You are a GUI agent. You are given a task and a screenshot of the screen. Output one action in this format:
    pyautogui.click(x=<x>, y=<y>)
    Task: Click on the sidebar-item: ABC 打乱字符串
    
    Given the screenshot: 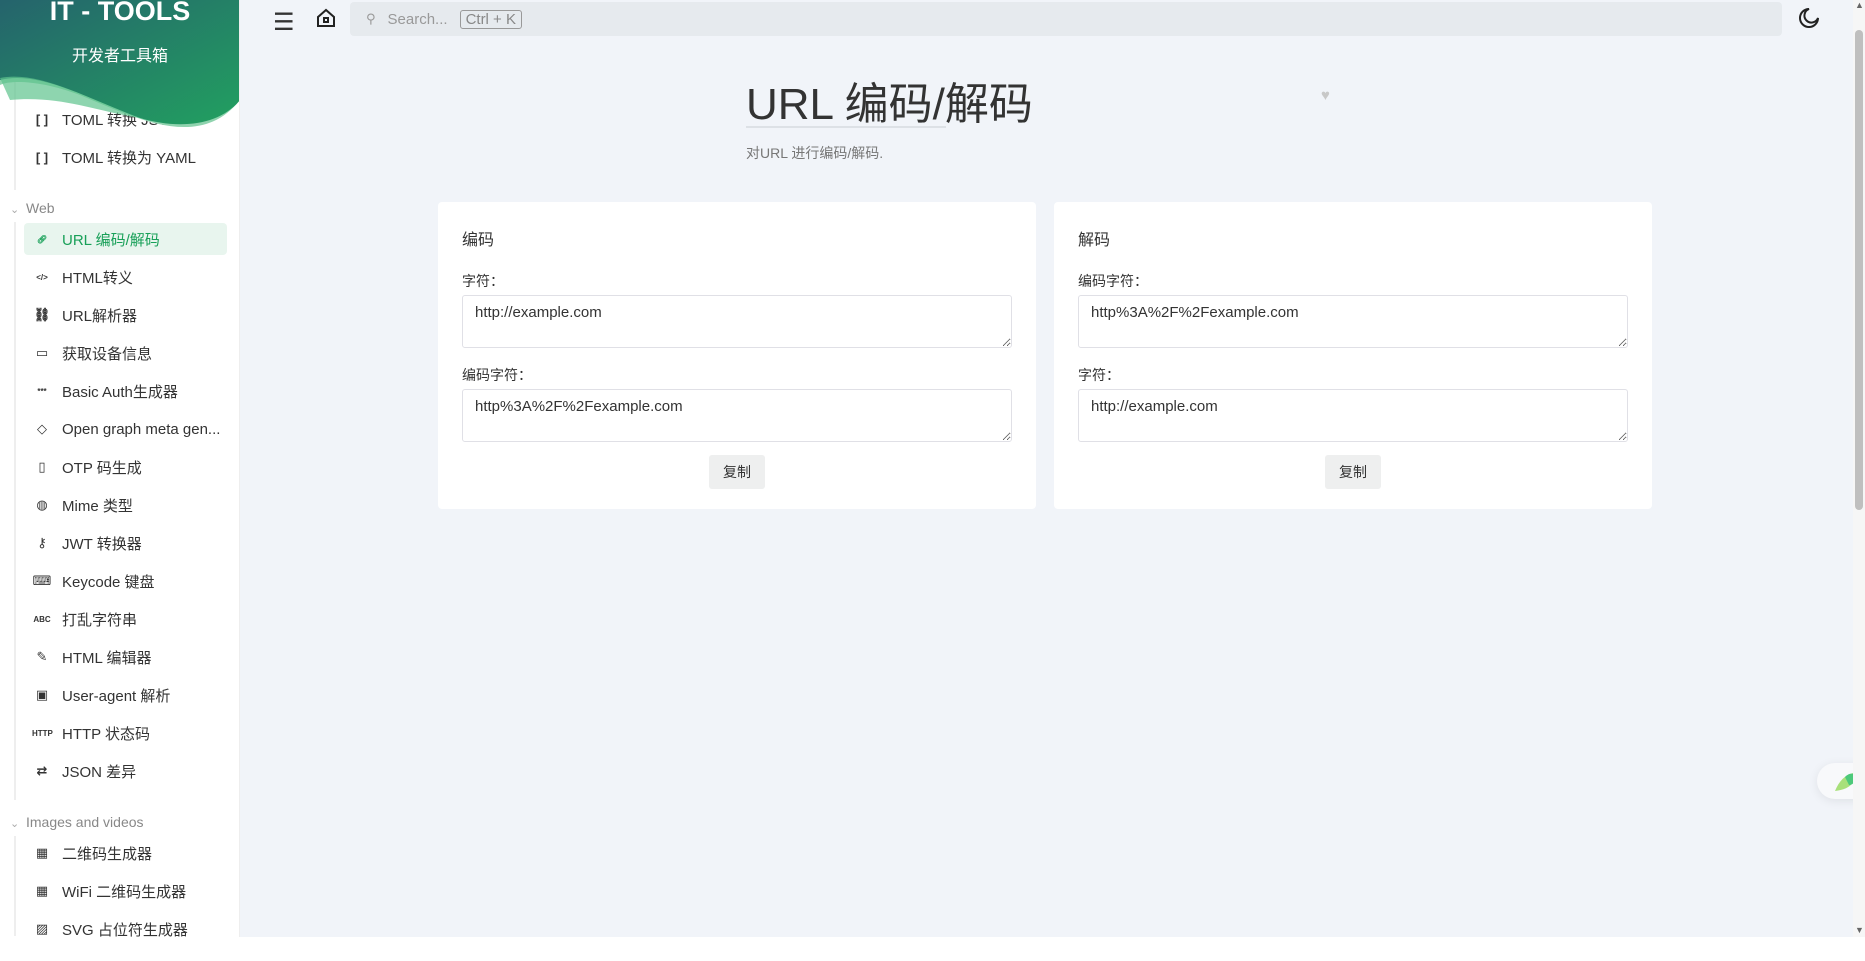 What is the action you would take?
    pyautogui.click(x=125, y=619)
    